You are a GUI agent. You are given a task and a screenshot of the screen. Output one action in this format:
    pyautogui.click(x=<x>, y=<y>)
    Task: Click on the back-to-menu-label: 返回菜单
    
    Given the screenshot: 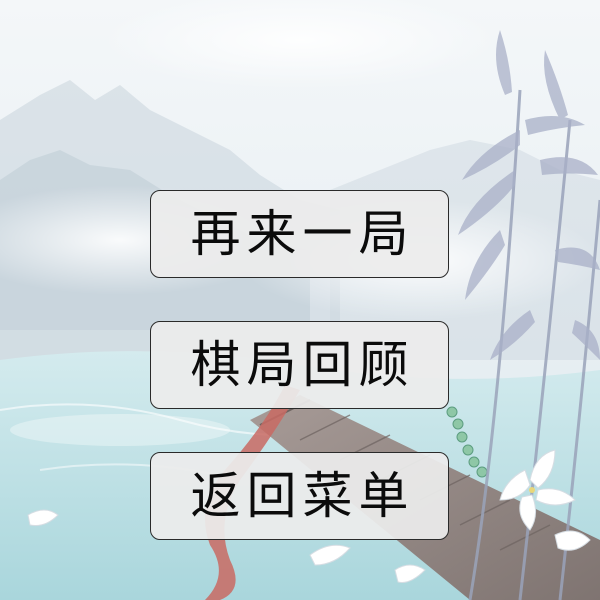 What is the action you would take?
    pyautogui.click(x=302, y=496)
    